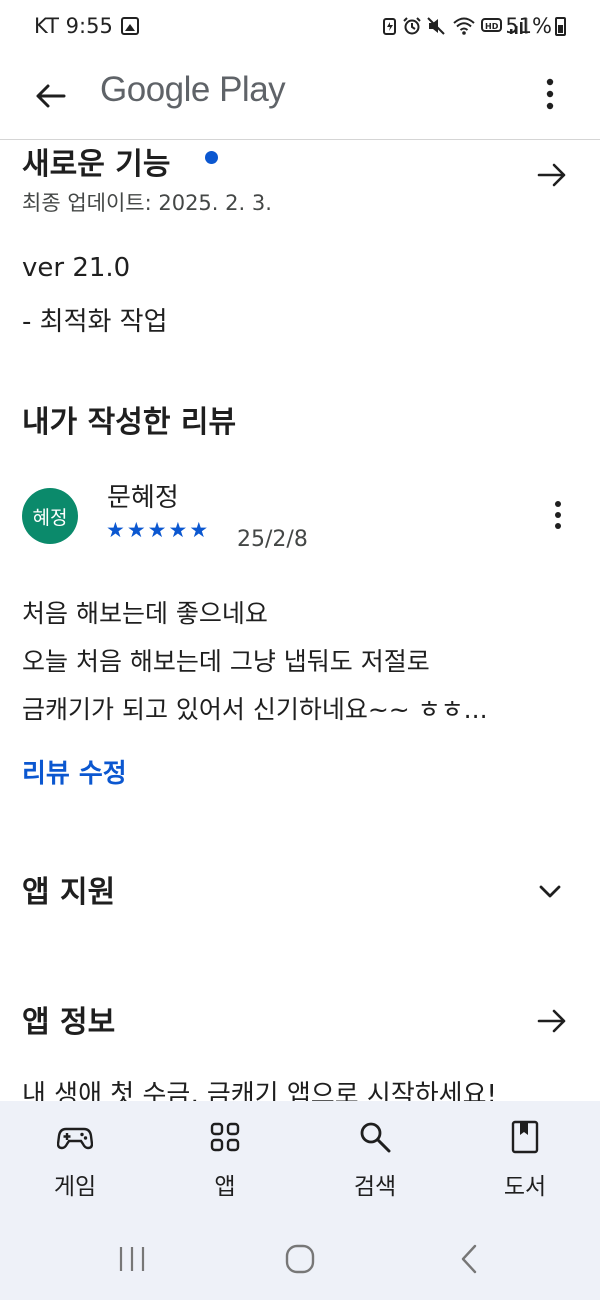 The image size is (600, 1300). I want to click on app-info-heading: 앱 정보, so click(68, 1019).